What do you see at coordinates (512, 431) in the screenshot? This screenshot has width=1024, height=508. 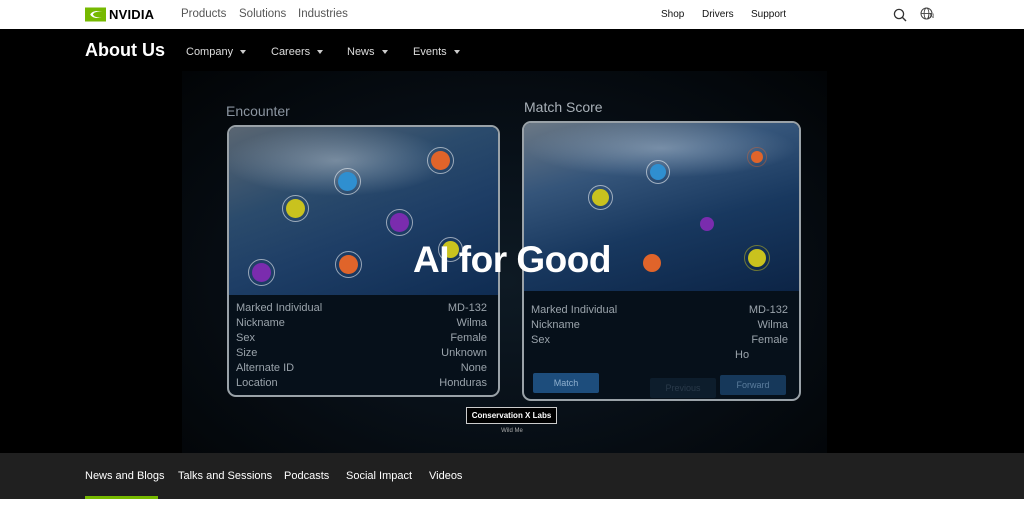 I see `image-credit: Wild Me` at bounding box center [512, 431].